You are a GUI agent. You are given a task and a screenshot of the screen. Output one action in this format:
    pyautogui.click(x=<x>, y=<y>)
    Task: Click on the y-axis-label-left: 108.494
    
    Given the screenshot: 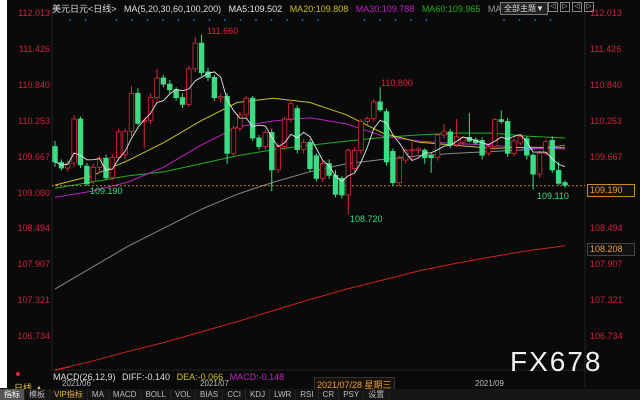 What is the action you would take?
    pyautogui.click(x=33, y=228)
    